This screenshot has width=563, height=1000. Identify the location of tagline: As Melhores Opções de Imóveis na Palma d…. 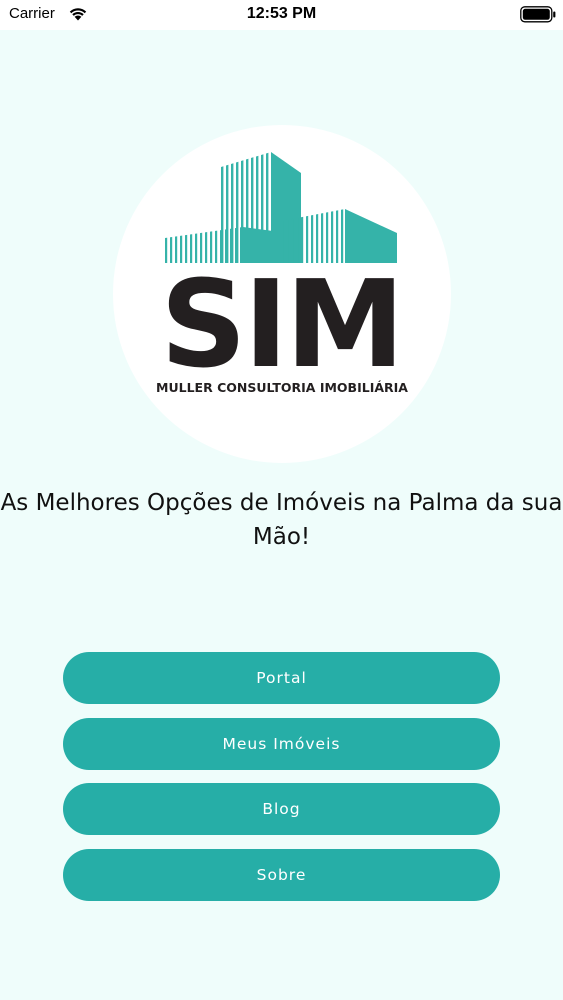
(281, 520).